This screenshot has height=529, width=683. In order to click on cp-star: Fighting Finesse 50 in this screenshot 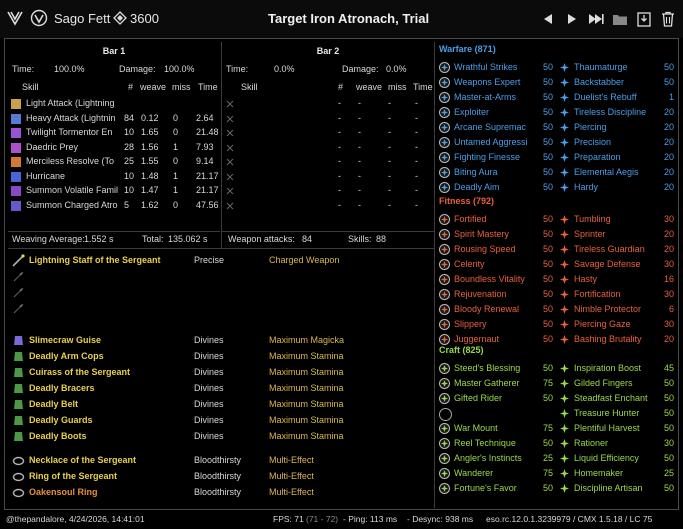, I will do `click(497, 158)`.